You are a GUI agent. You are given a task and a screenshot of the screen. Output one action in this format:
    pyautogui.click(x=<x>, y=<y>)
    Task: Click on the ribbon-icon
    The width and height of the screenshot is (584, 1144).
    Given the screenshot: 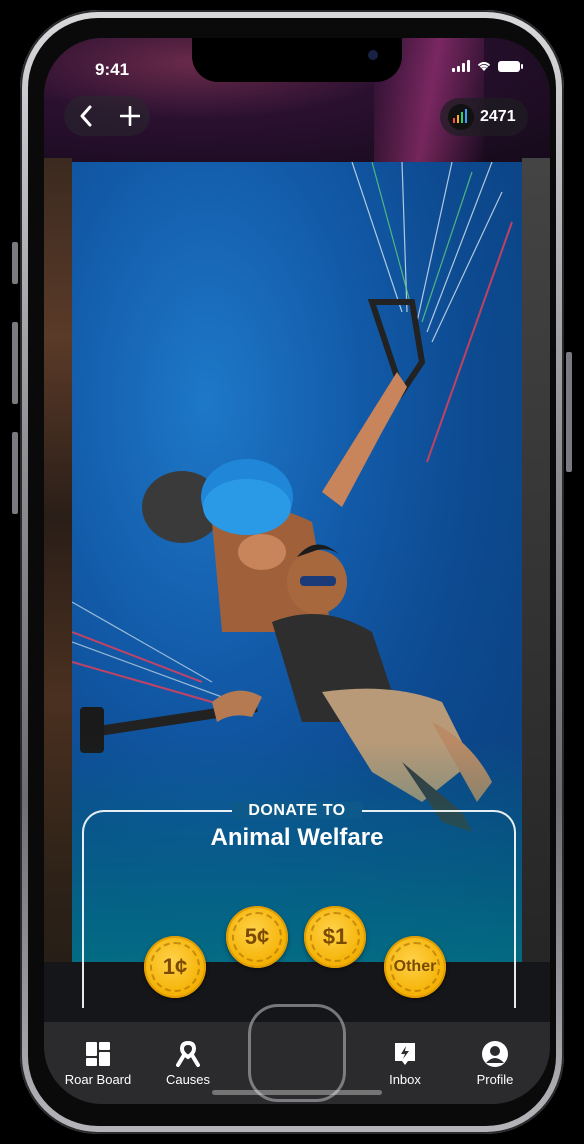 What is the action you would take?
    pyautogui.click(x=188, y=1054)
    